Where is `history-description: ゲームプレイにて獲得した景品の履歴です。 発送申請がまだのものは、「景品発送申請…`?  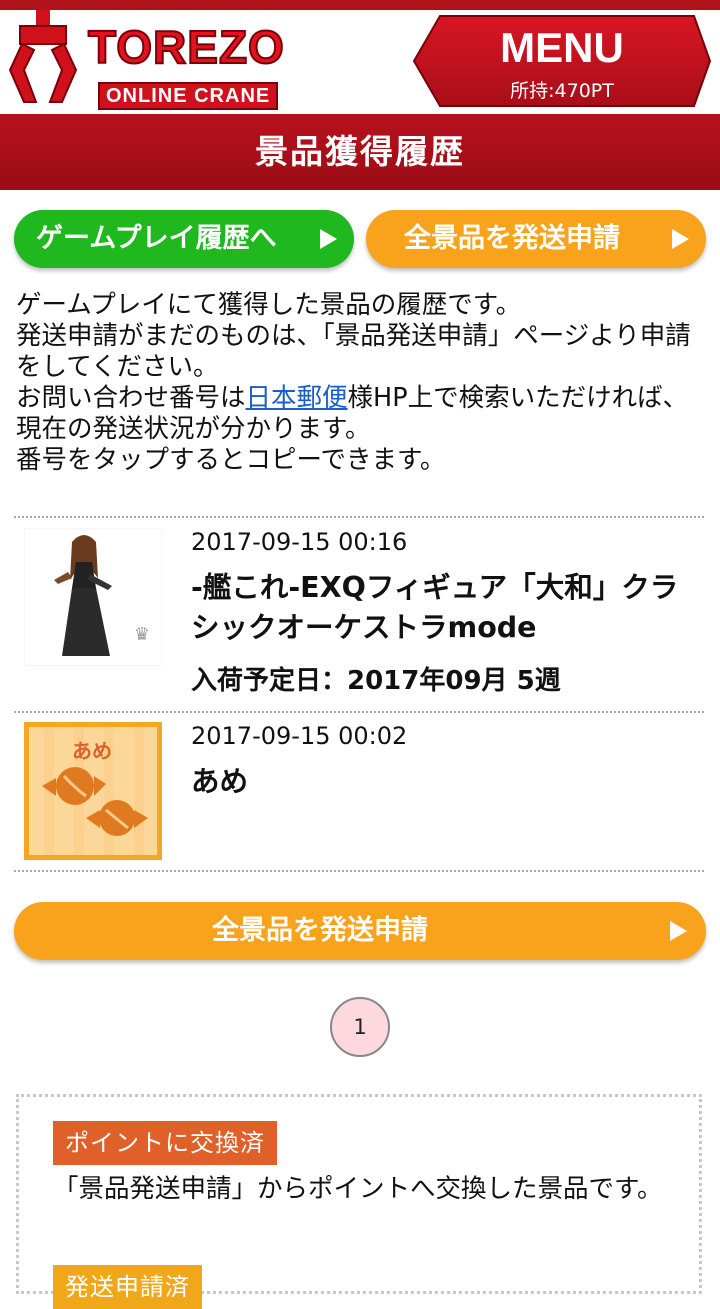 history-description: ゲームプレイにて獲得した景品の履歴です。 発送申請がまだのものは、「景品発送申請… is located at coordinates (361, 383).